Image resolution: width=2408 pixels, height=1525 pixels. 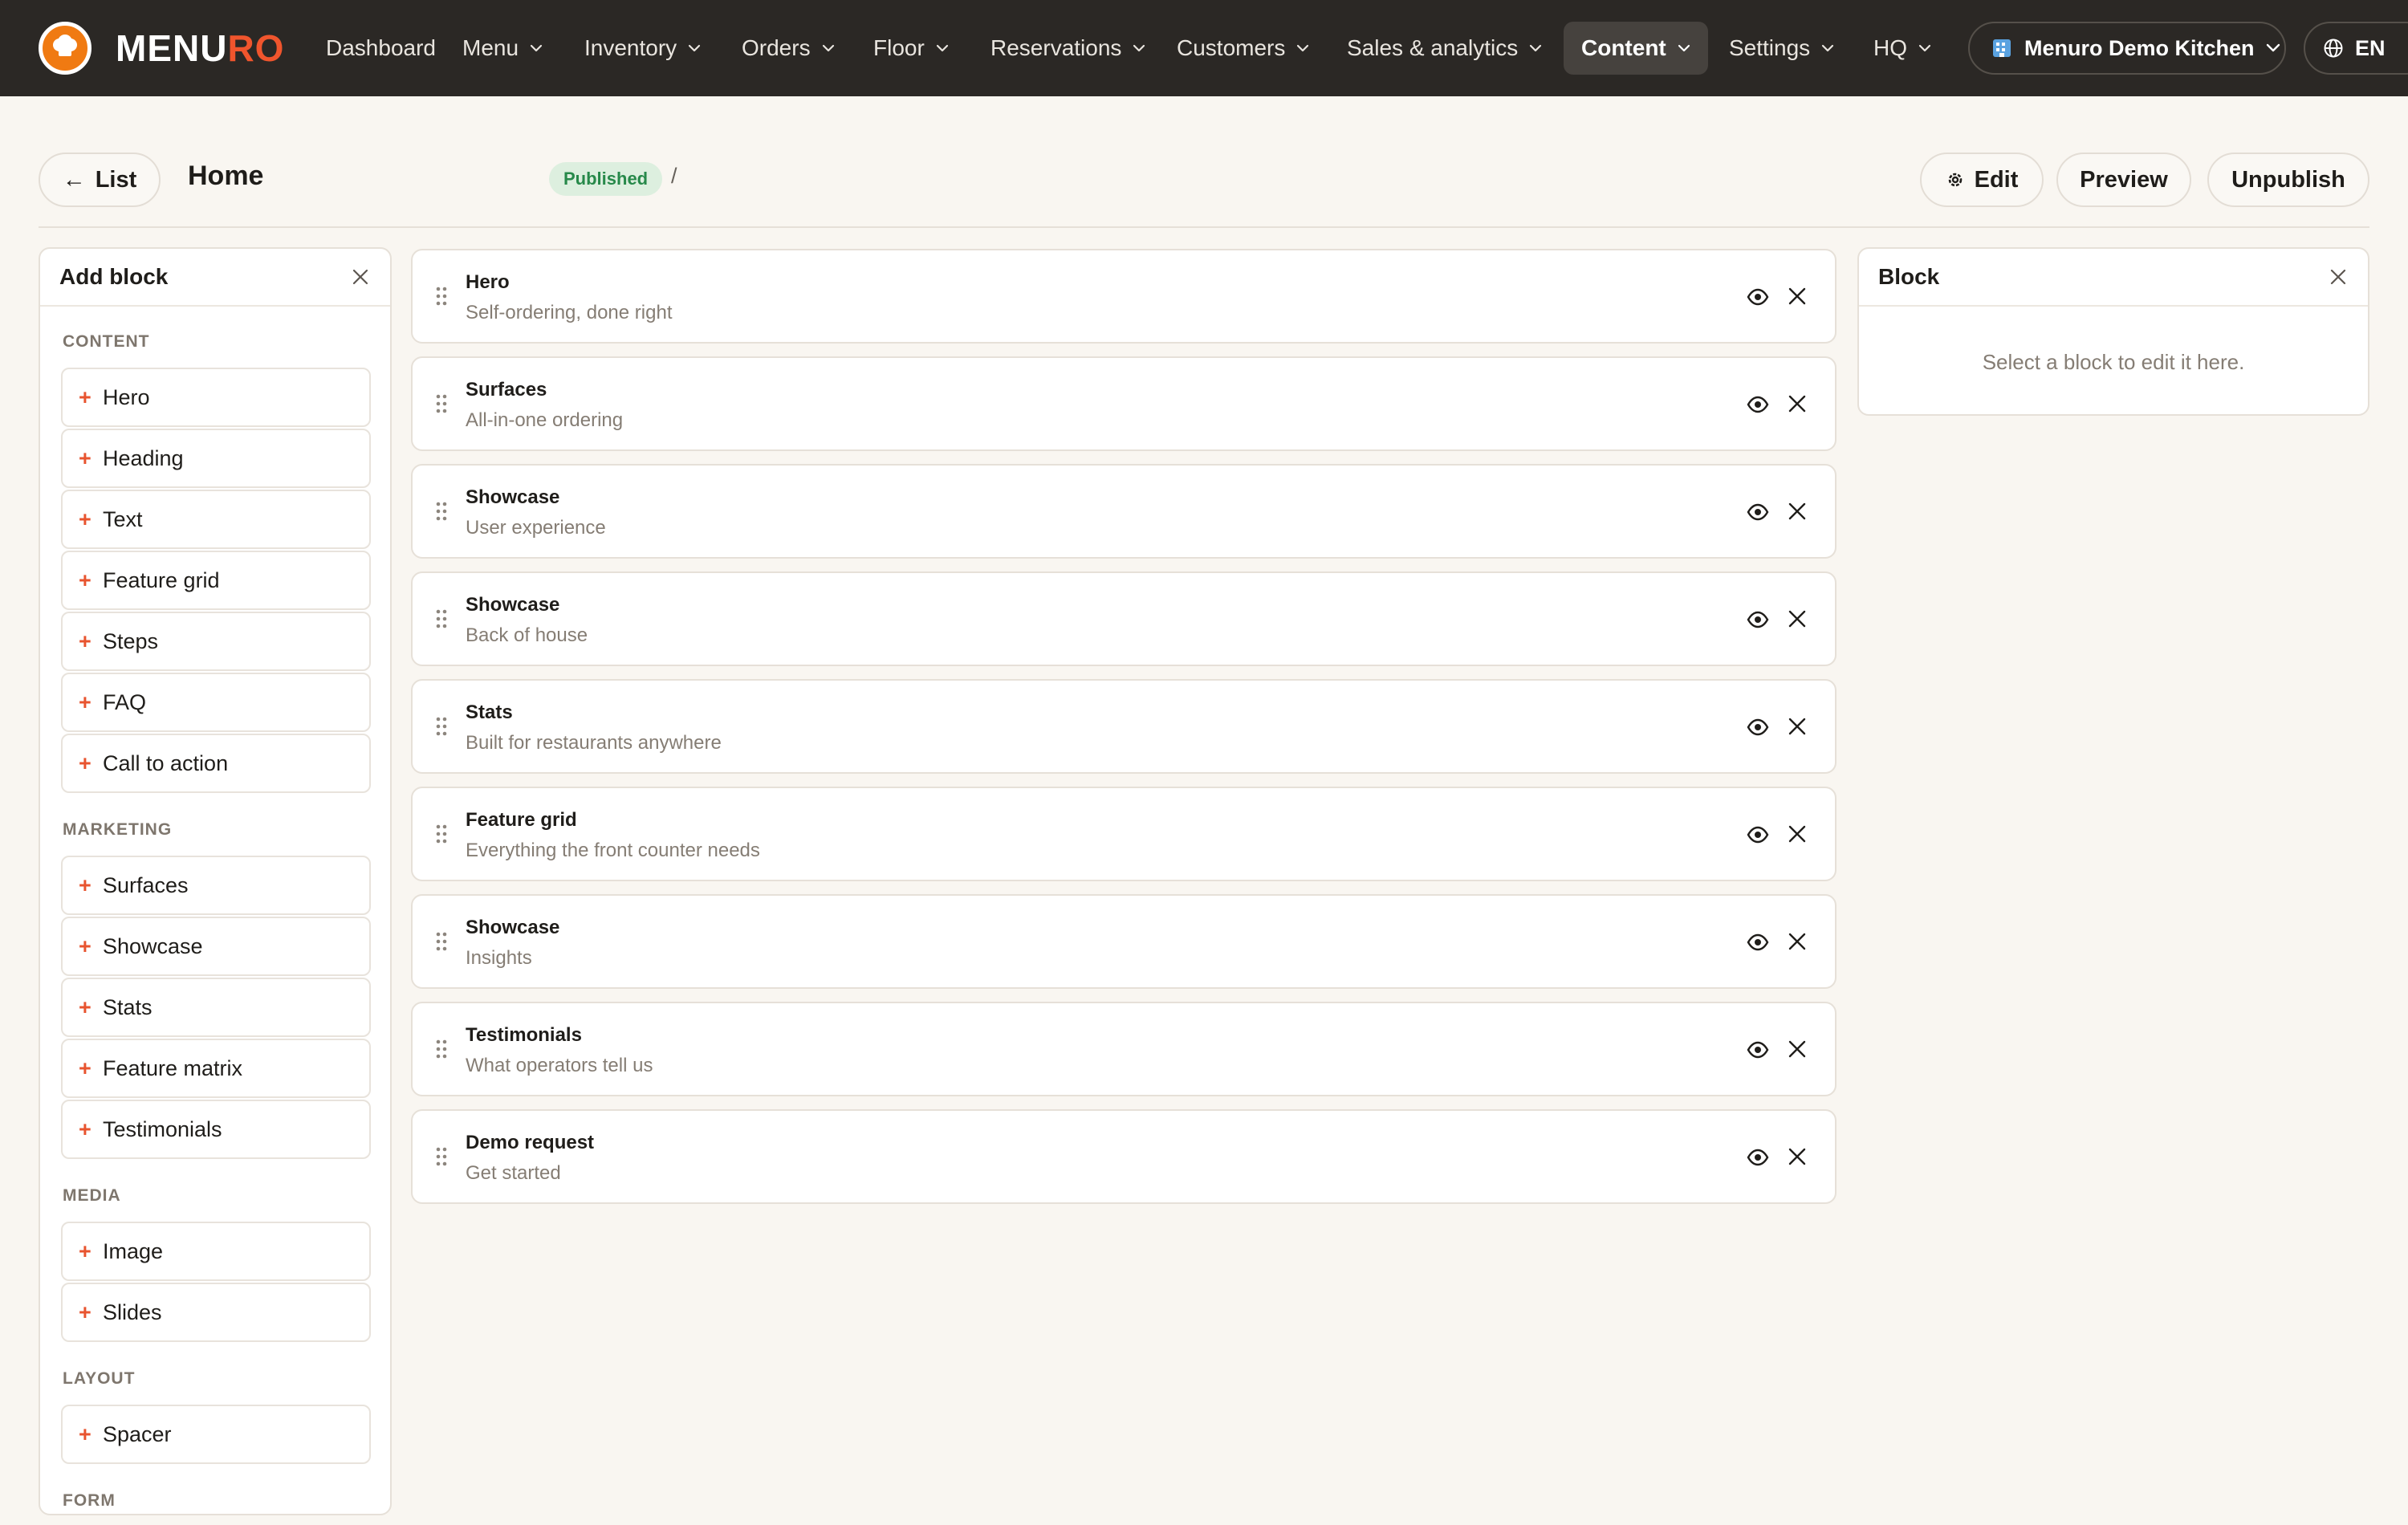 I want to click on preview-button: Preview, so click(x=2123, y=179).